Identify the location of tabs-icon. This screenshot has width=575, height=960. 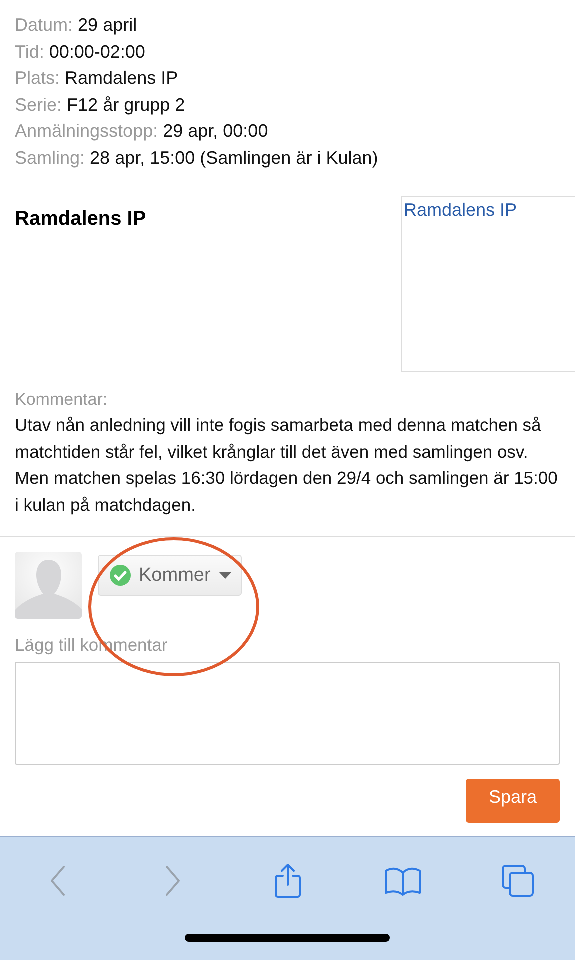
(517, 881).